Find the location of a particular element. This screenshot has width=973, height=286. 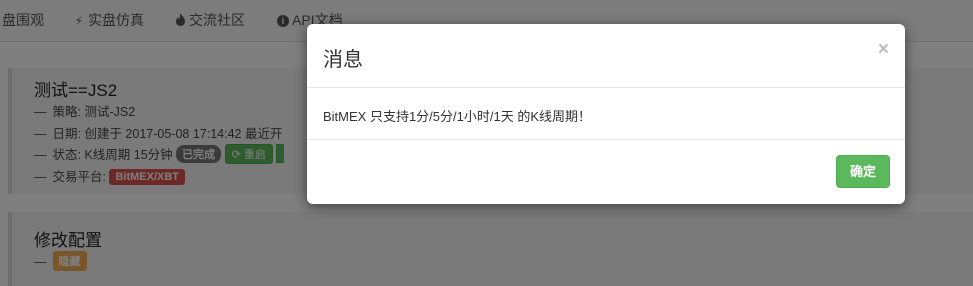

dialog-message: BitMEX 只支持1分/5分/1小时/1天 的K线周期！ is located at coordinates (457, 116).